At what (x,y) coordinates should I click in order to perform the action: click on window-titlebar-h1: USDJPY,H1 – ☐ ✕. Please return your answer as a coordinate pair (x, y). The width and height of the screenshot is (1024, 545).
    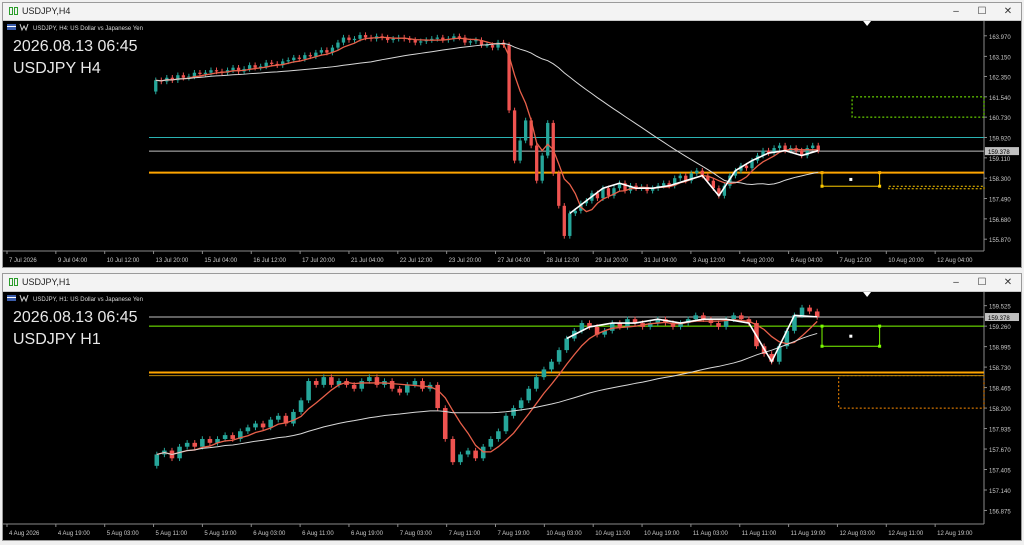
    Looking at the image, I should click on (512, 283).